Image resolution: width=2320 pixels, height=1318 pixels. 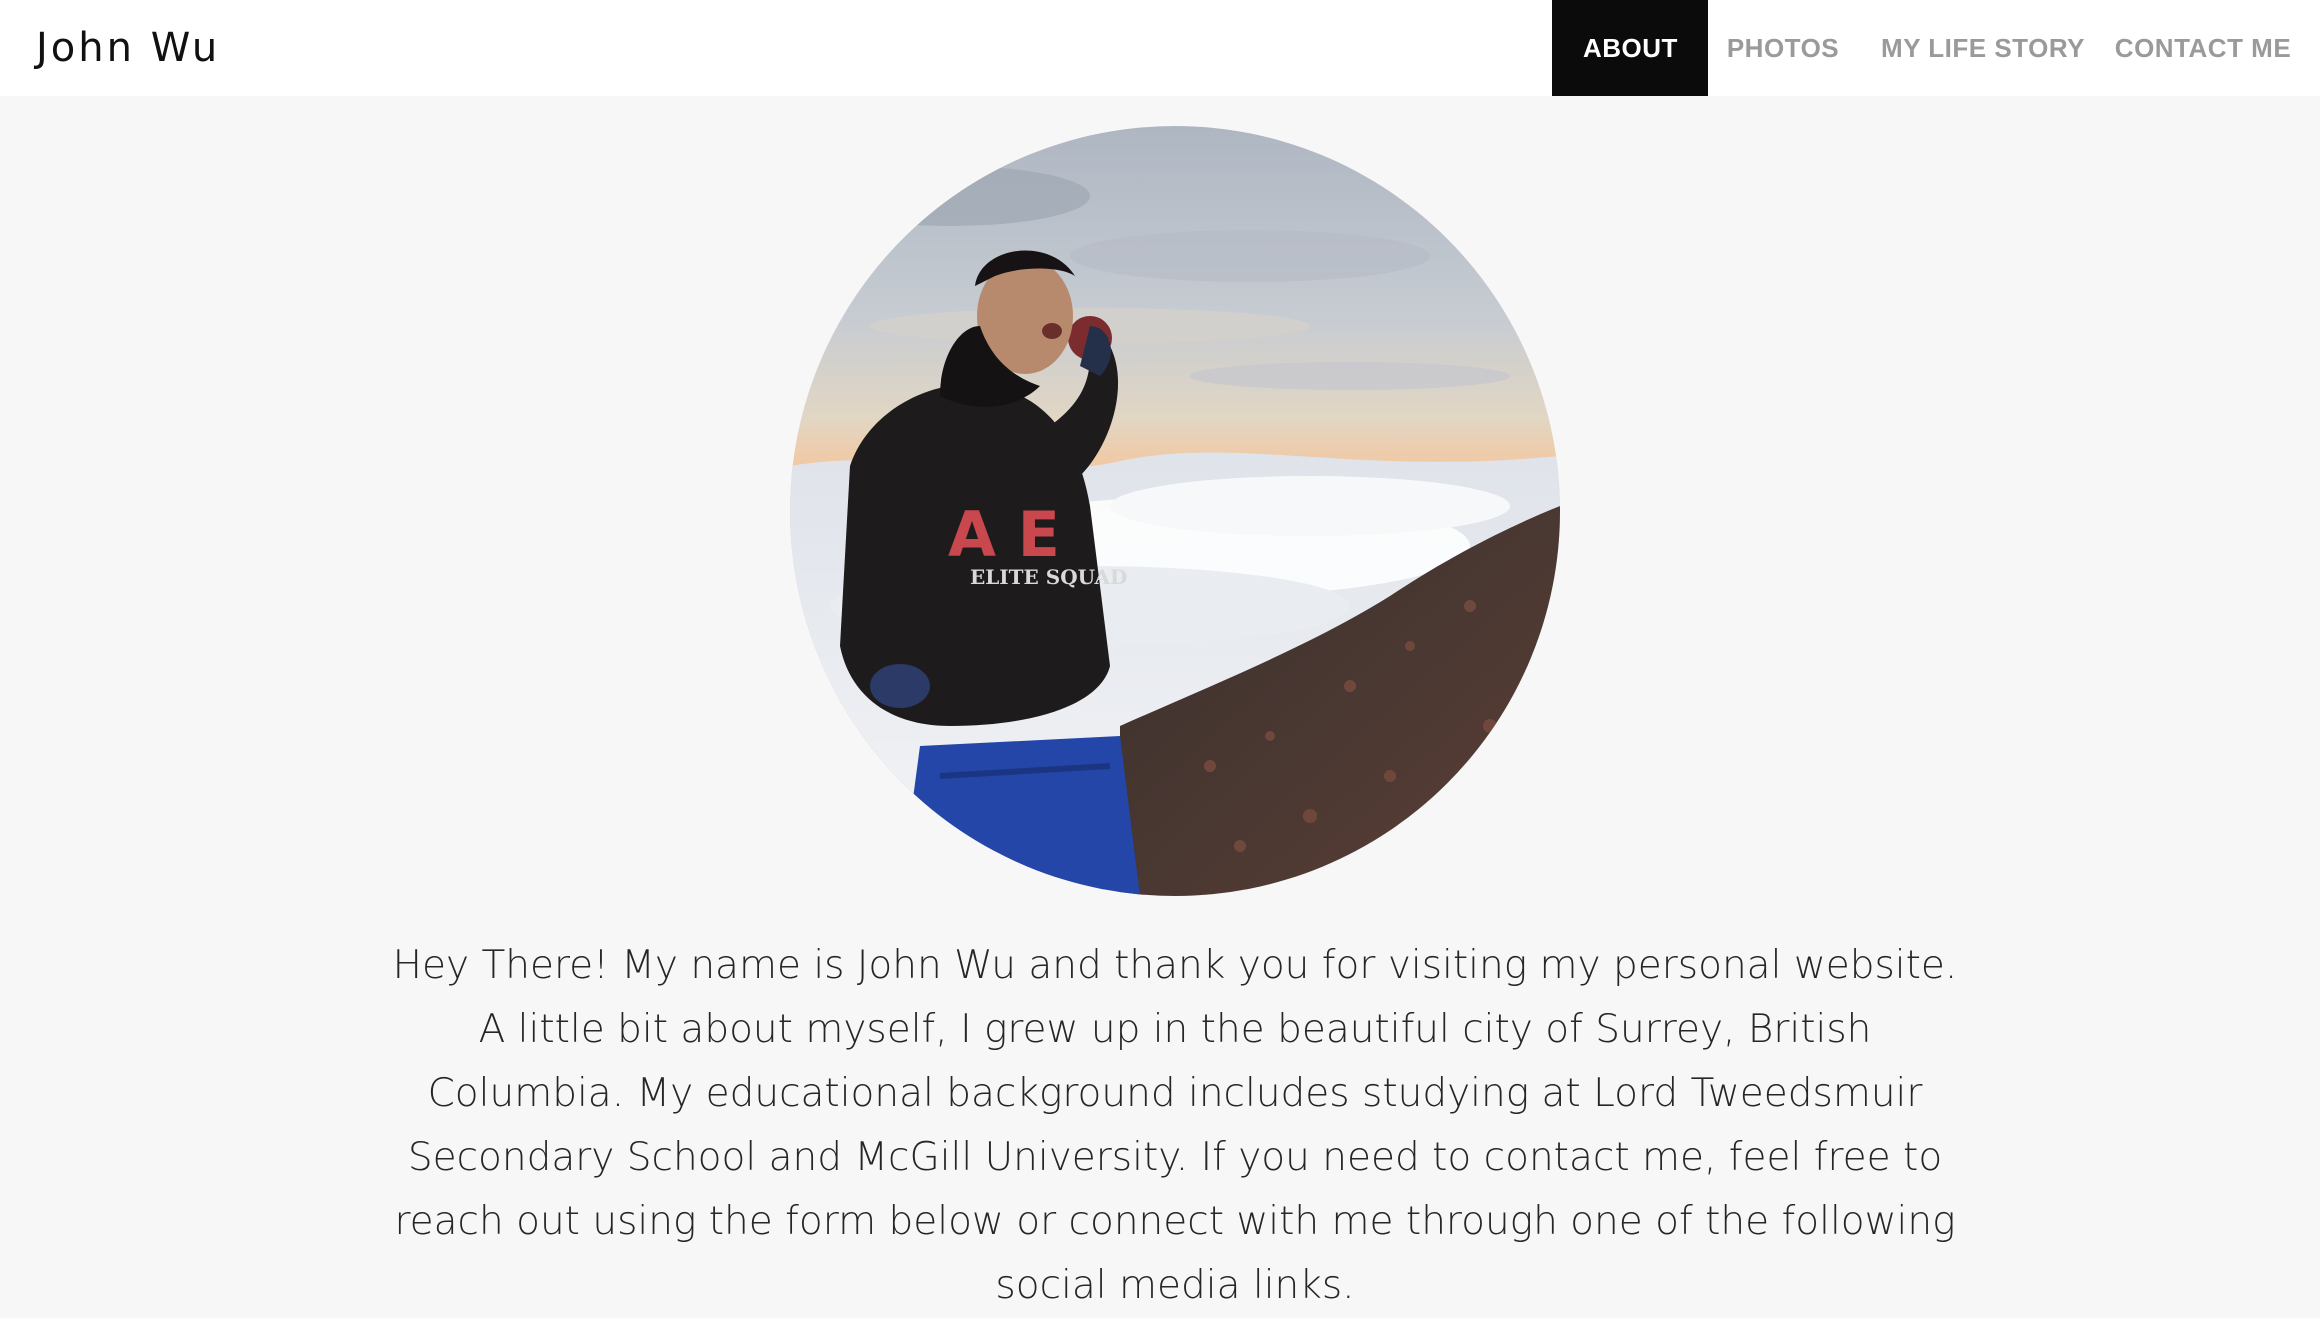 What do you see at coordinates (2214, 48) in the screenshot?
I see `nav-tab-contact-me: CONTACT ME` at bounding box center [2214, 48].